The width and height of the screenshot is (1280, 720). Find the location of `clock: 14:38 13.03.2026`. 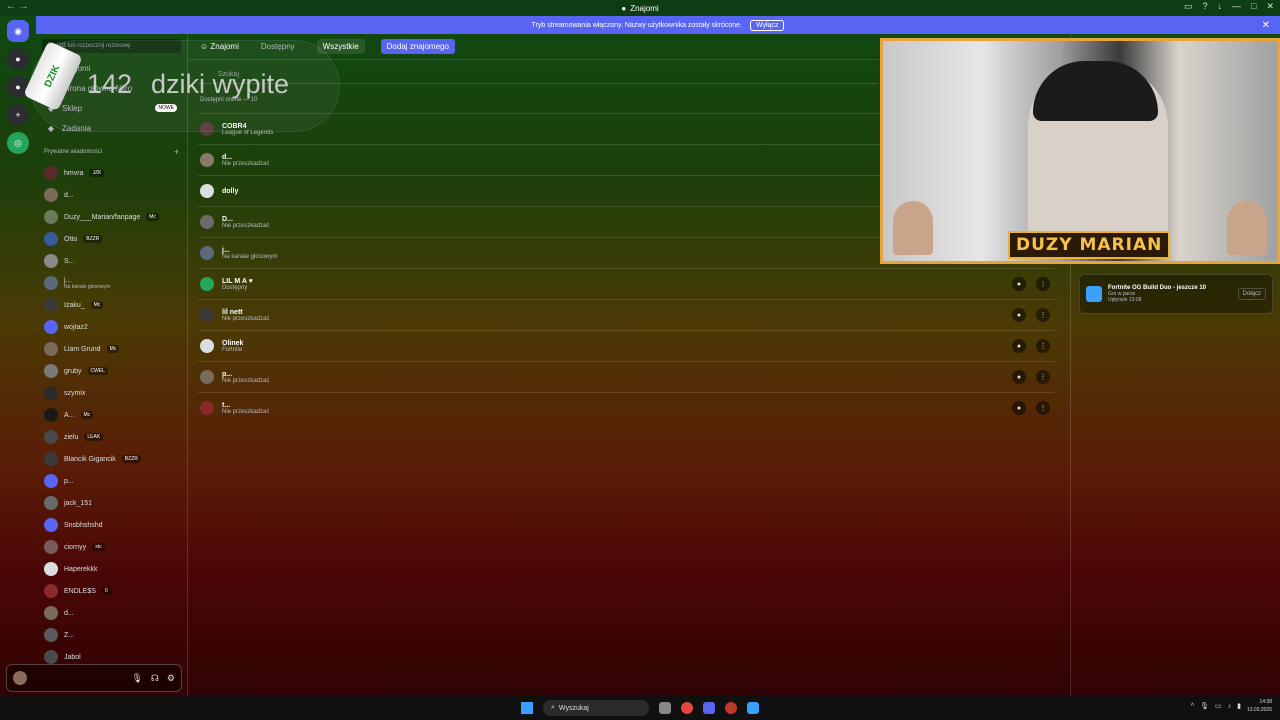

clock: 14:38 13.03.2026 is located at coordinates (1259, 706).